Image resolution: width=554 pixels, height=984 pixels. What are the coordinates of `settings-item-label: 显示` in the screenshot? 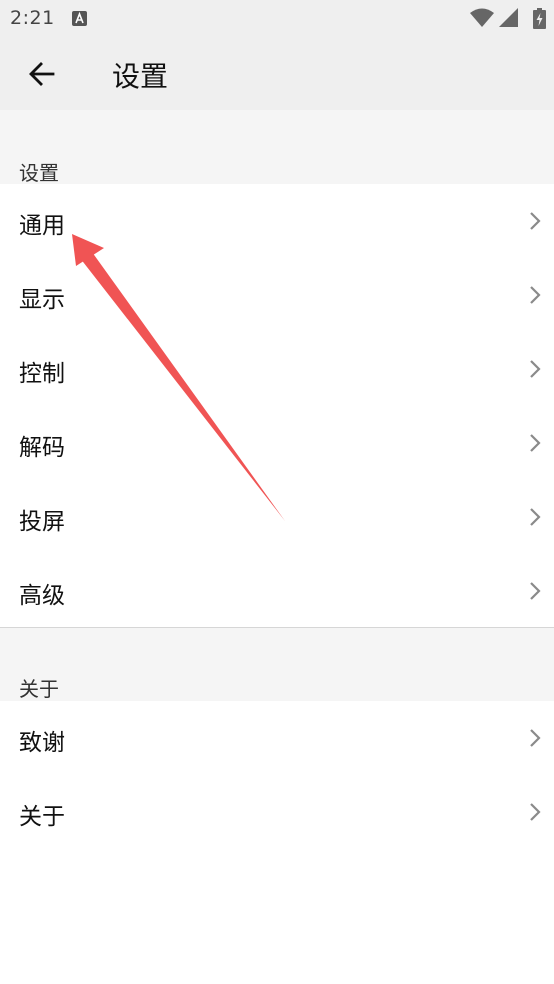 It's located at (42, 300).